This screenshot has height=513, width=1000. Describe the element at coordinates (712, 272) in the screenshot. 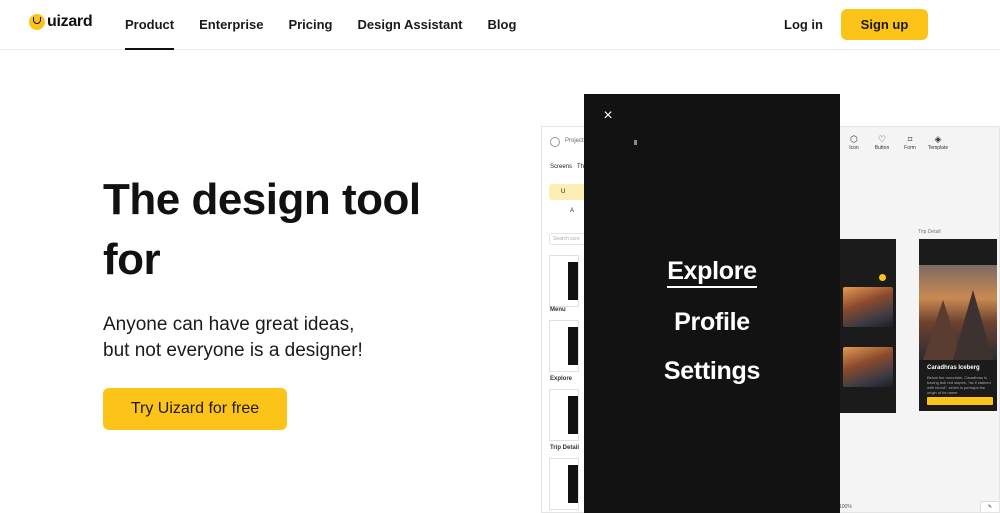

I see `menu-item-explore: Explore` at that location.